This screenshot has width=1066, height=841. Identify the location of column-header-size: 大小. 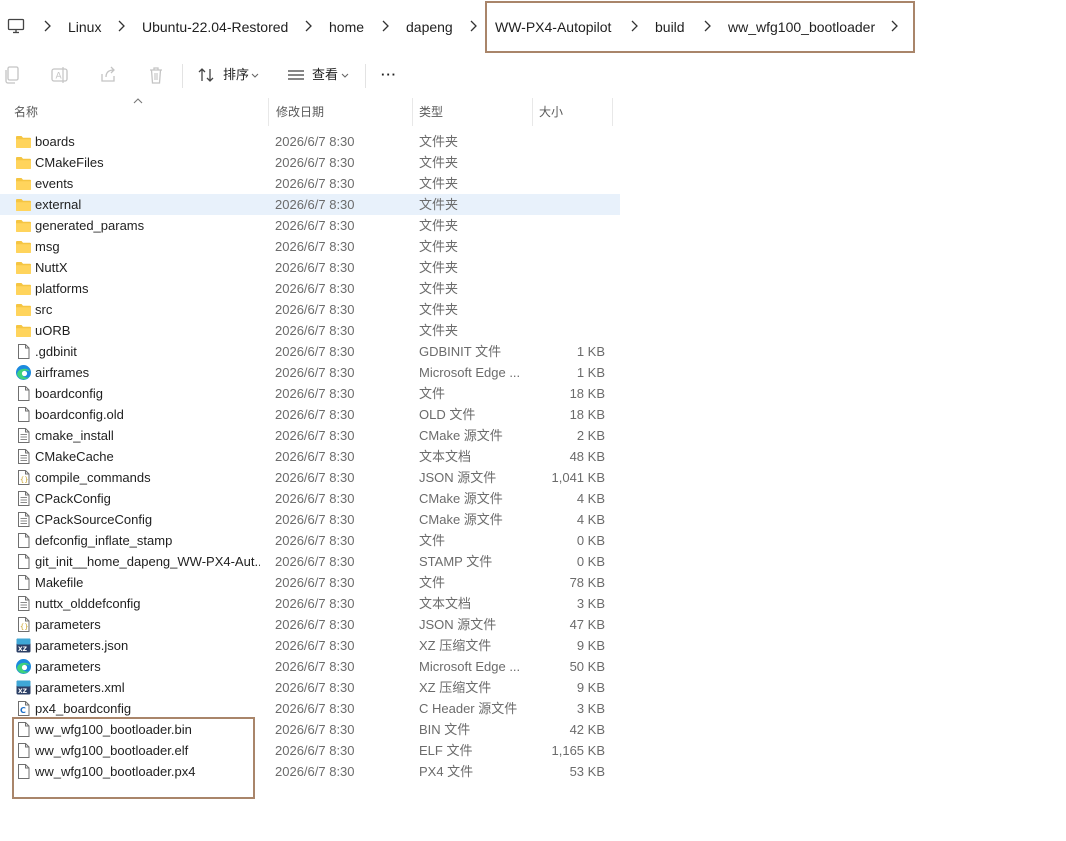
(551, 112).